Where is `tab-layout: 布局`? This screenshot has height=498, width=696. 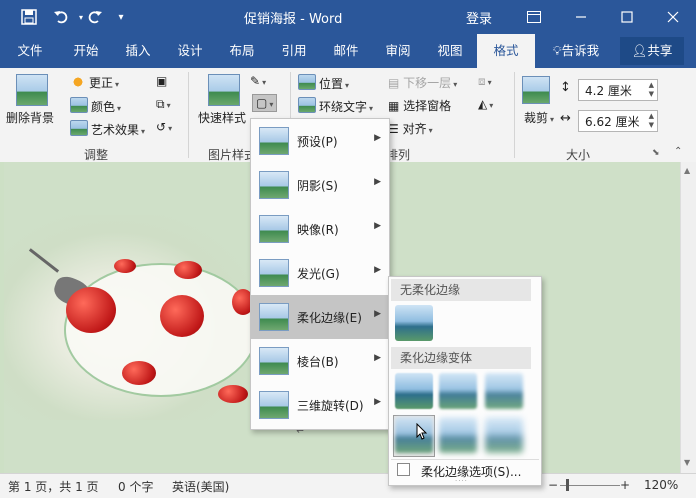 tab-layout: 布局 is located at coordinates (242, 51).